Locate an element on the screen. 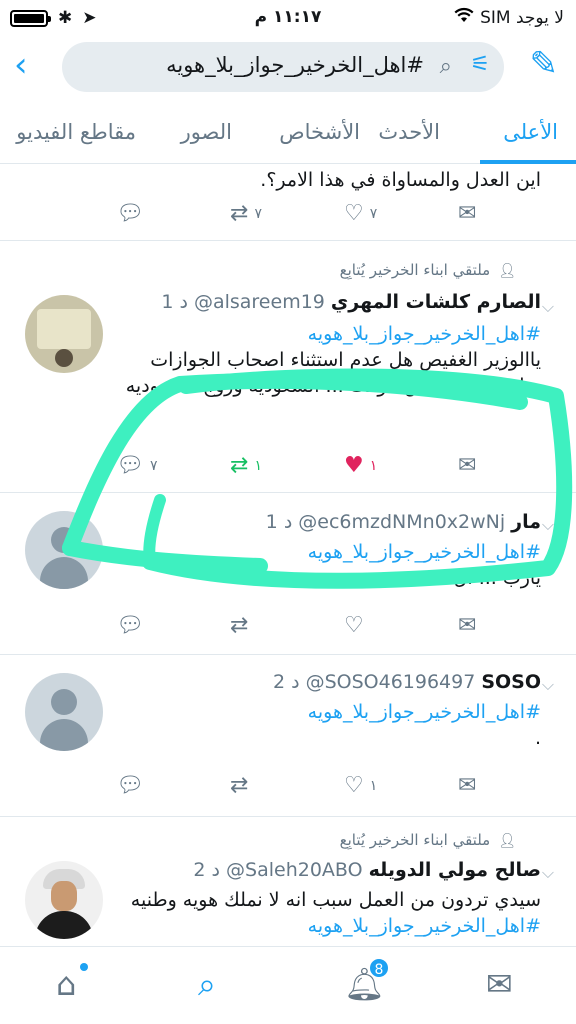 This screenshot has width=576, height=1024. tab-photos: الصور is located at coordinates (206, 132).